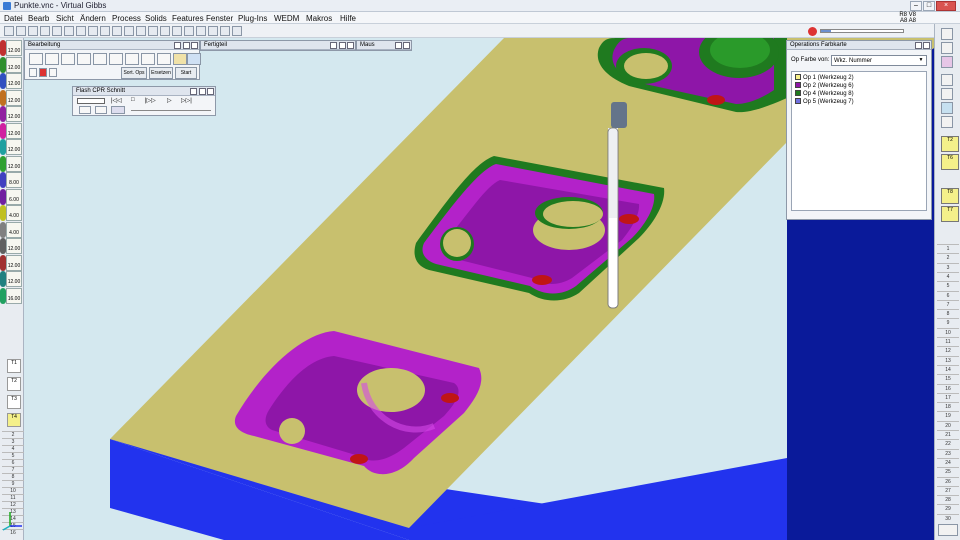  Describe the element at coordinates (350, 45) in the screenshot. I see `fertigteil-close-button` at that location.